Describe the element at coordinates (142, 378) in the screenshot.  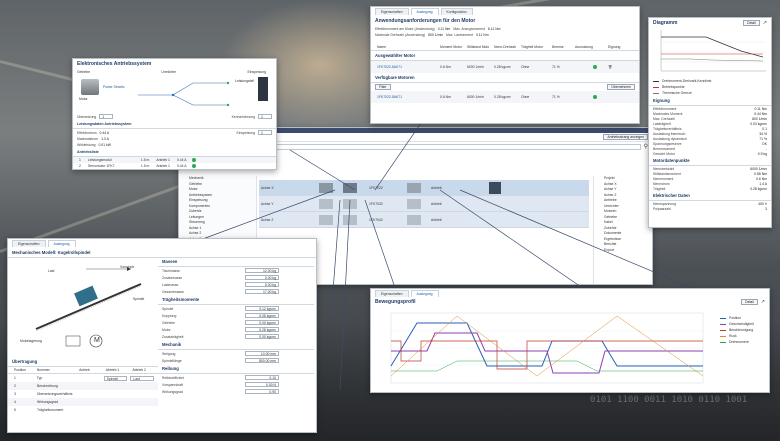
I see `cell-input: Last` at that location.